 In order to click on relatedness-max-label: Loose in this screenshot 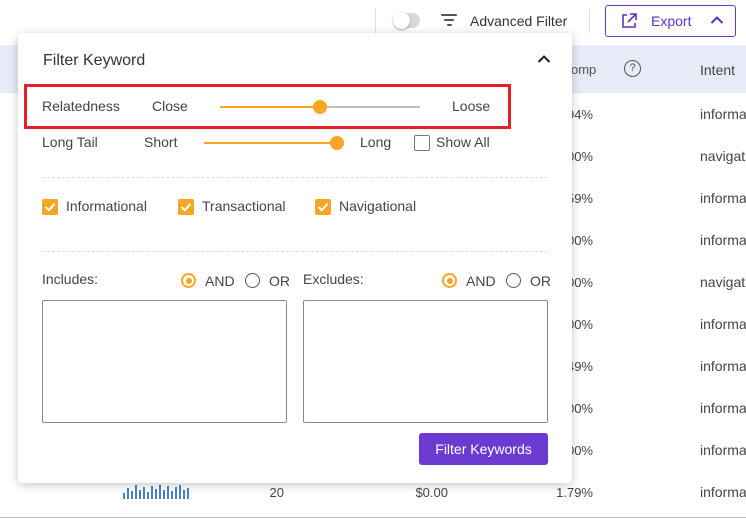, I will do `click(471, 106)`.